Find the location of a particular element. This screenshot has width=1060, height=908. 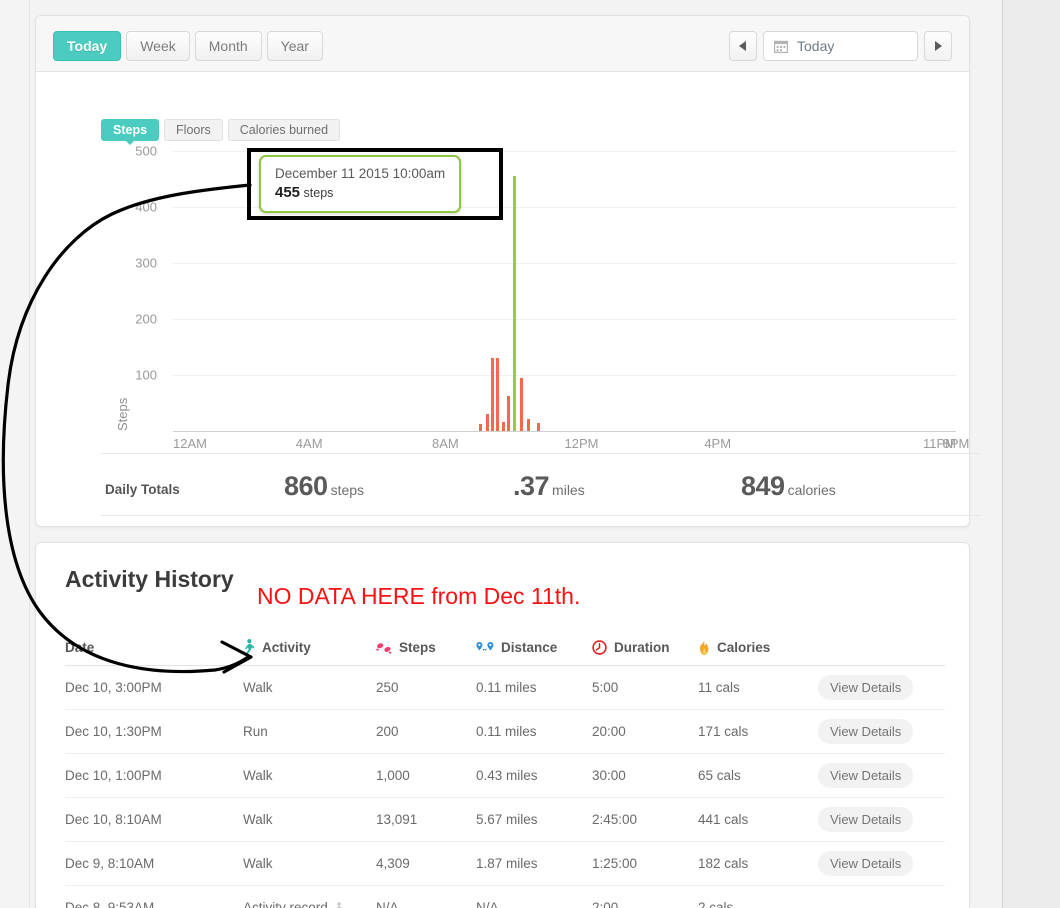

no-data-annotation-text: NO DATA HERE from Dec 11th. is located at coordinates (419, 596).